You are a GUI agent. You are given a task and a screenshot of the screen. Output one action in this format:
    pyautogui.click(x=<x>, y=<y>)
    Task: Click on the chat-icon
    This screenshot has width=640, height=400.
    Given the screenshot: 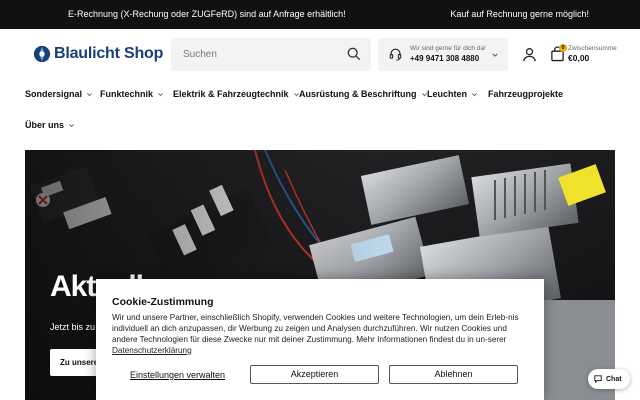 What is the action you would take?
    pyautogui.click(x=598, y=379)
    